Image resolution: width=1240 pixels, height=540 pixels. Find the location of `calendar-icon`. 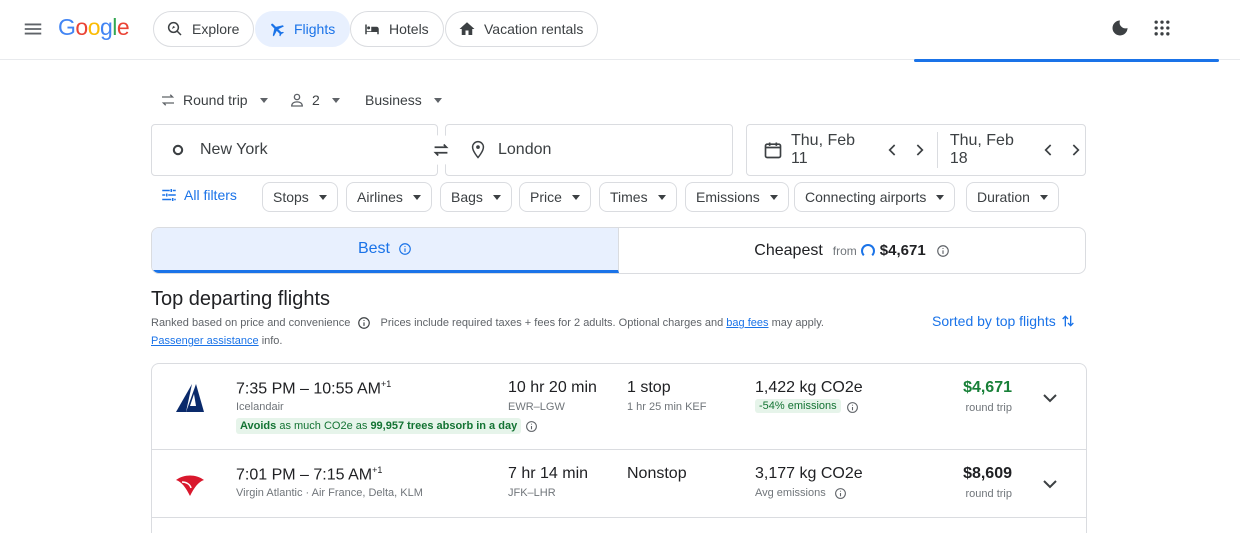

calendar-icon is located at coordinates (773, 150).